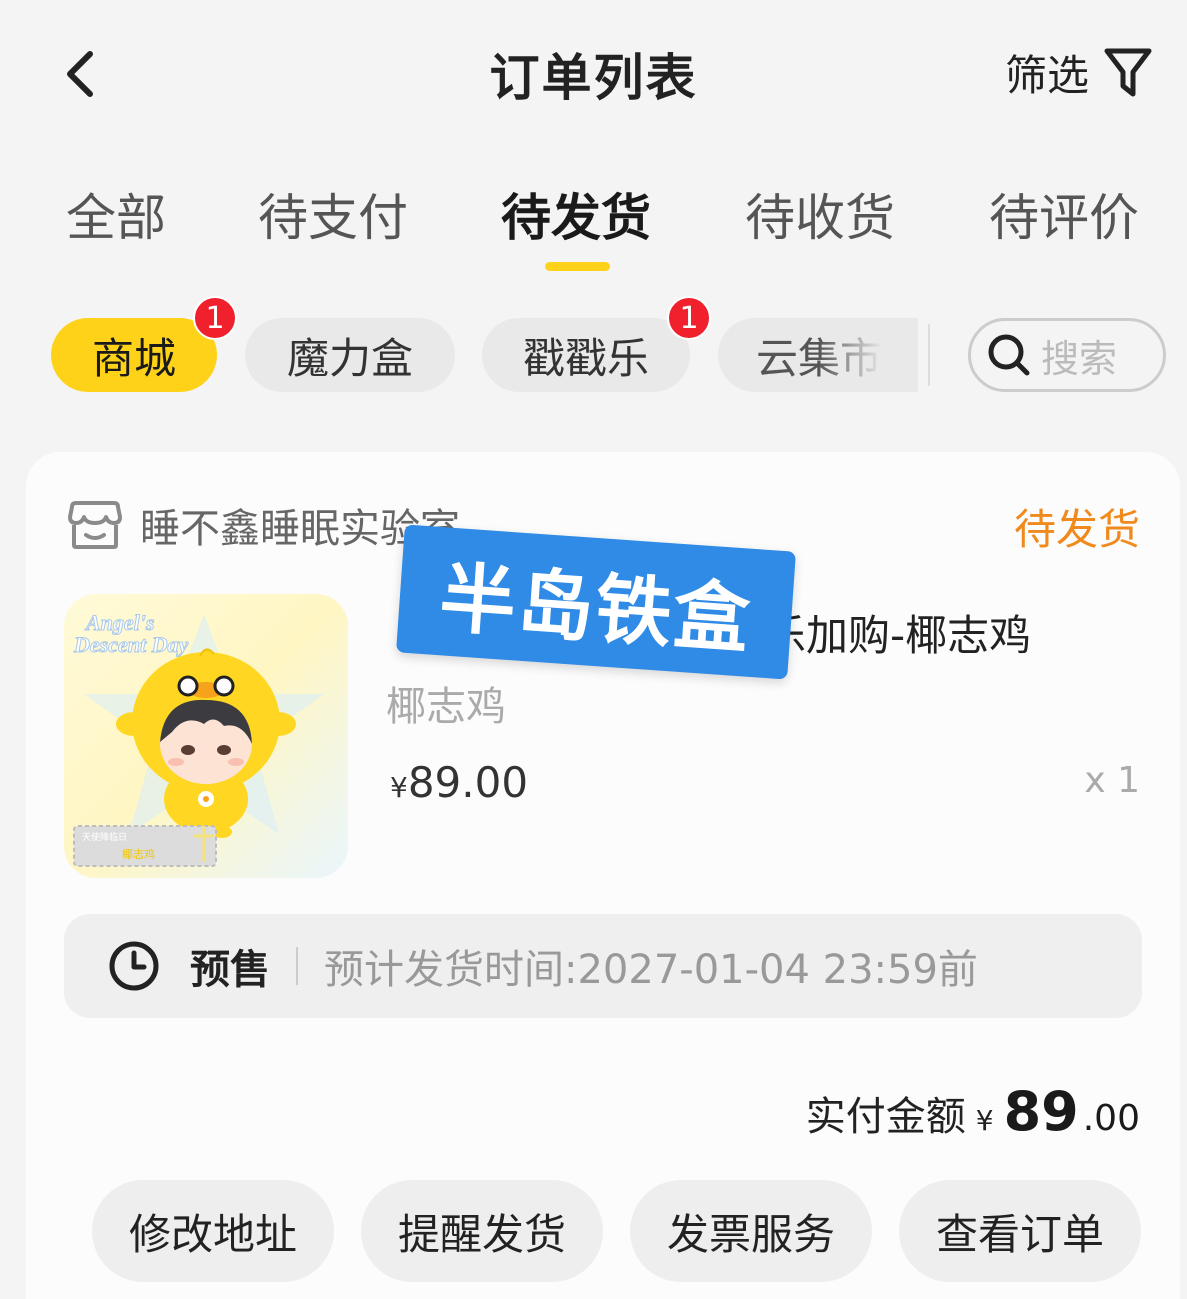 This screenshot has width=1187, height=1299. Describe the element at coordinates (576, 214) in the screenshot. I see `tab-pending-shipment: 待发货` at that location.